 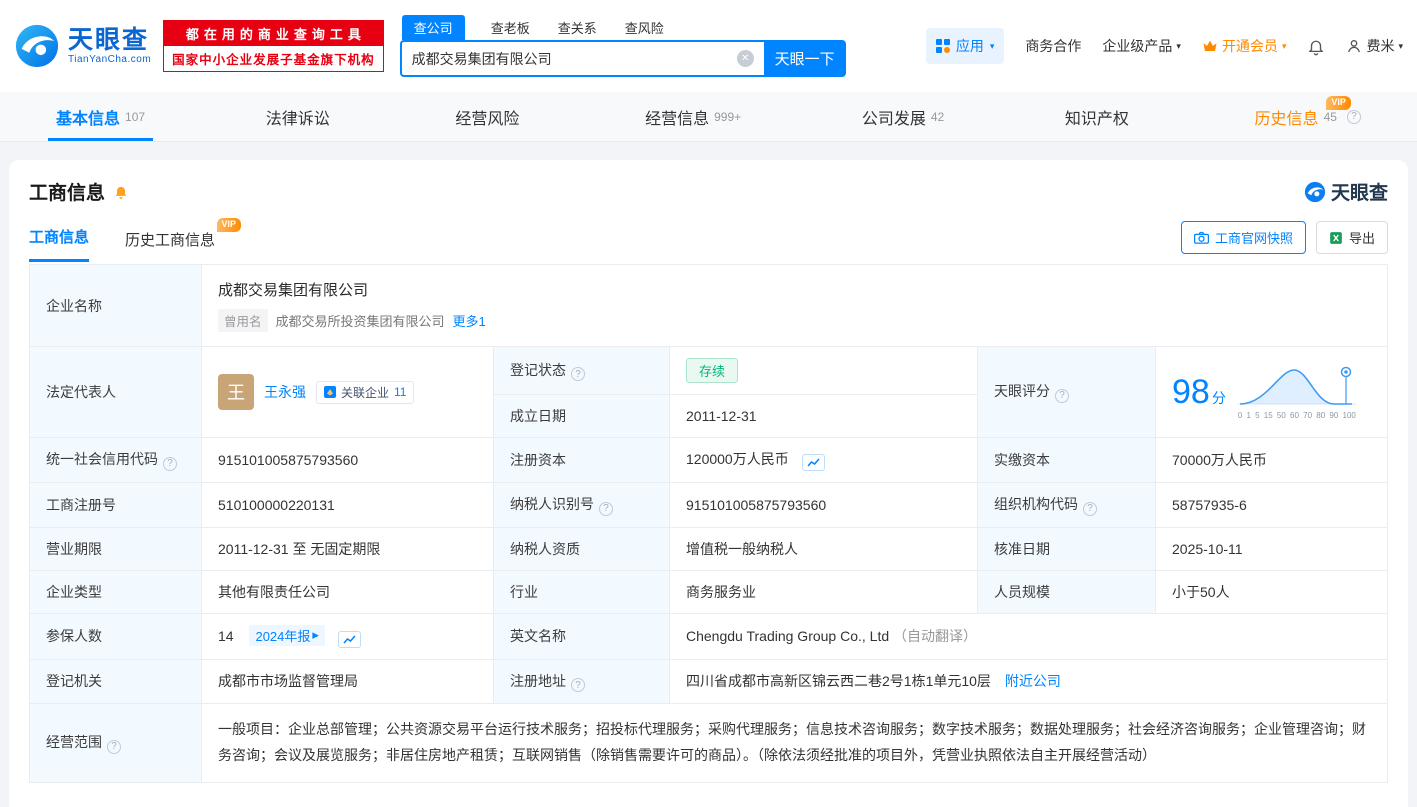 What do you see at coordinates (935, 636) in the screenshot?
I see `auto-translate-note: （自动翻译）` at bounding box center [935, 636].